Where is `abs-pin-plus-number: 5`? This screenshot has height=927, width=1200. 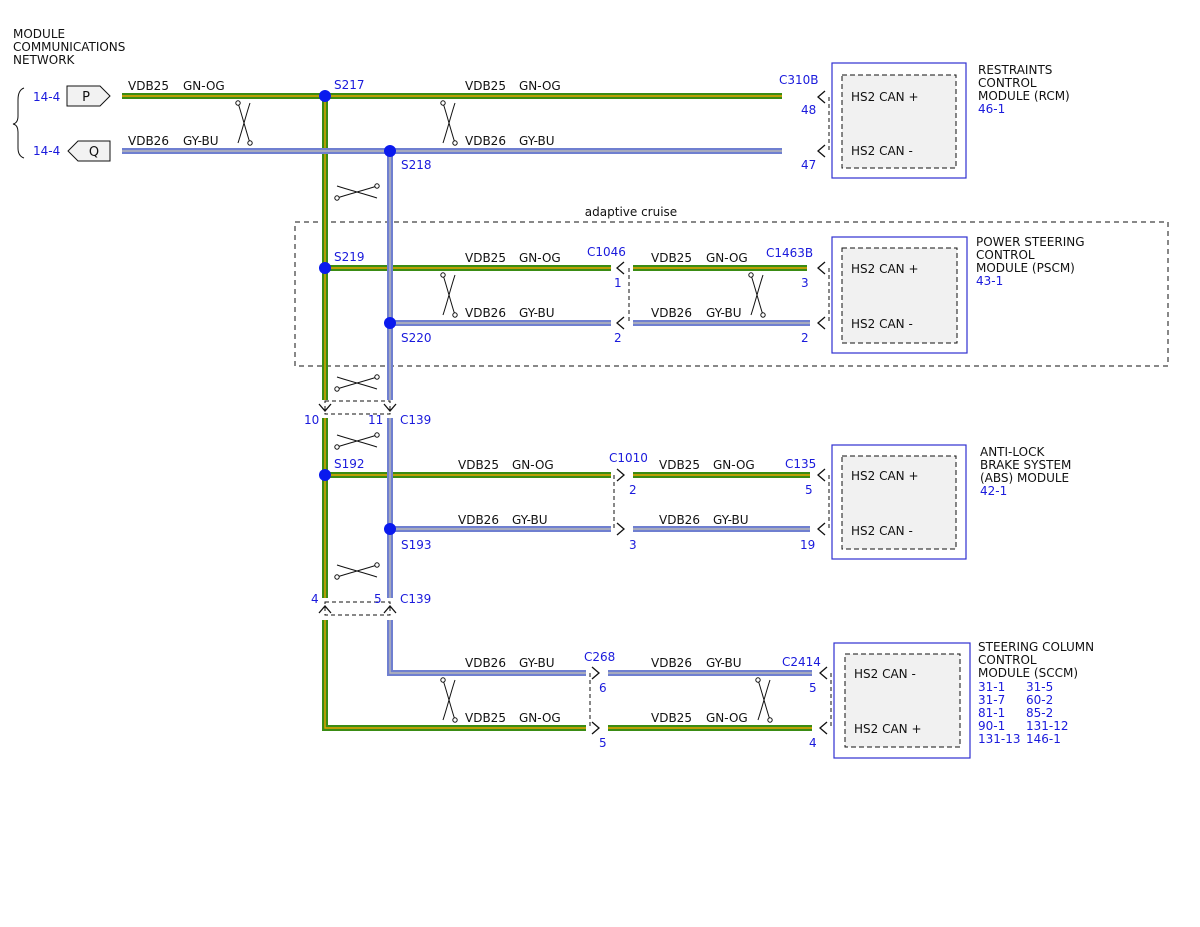
abs-pin-plus-number: 5 is located at coordinates (809, 490).